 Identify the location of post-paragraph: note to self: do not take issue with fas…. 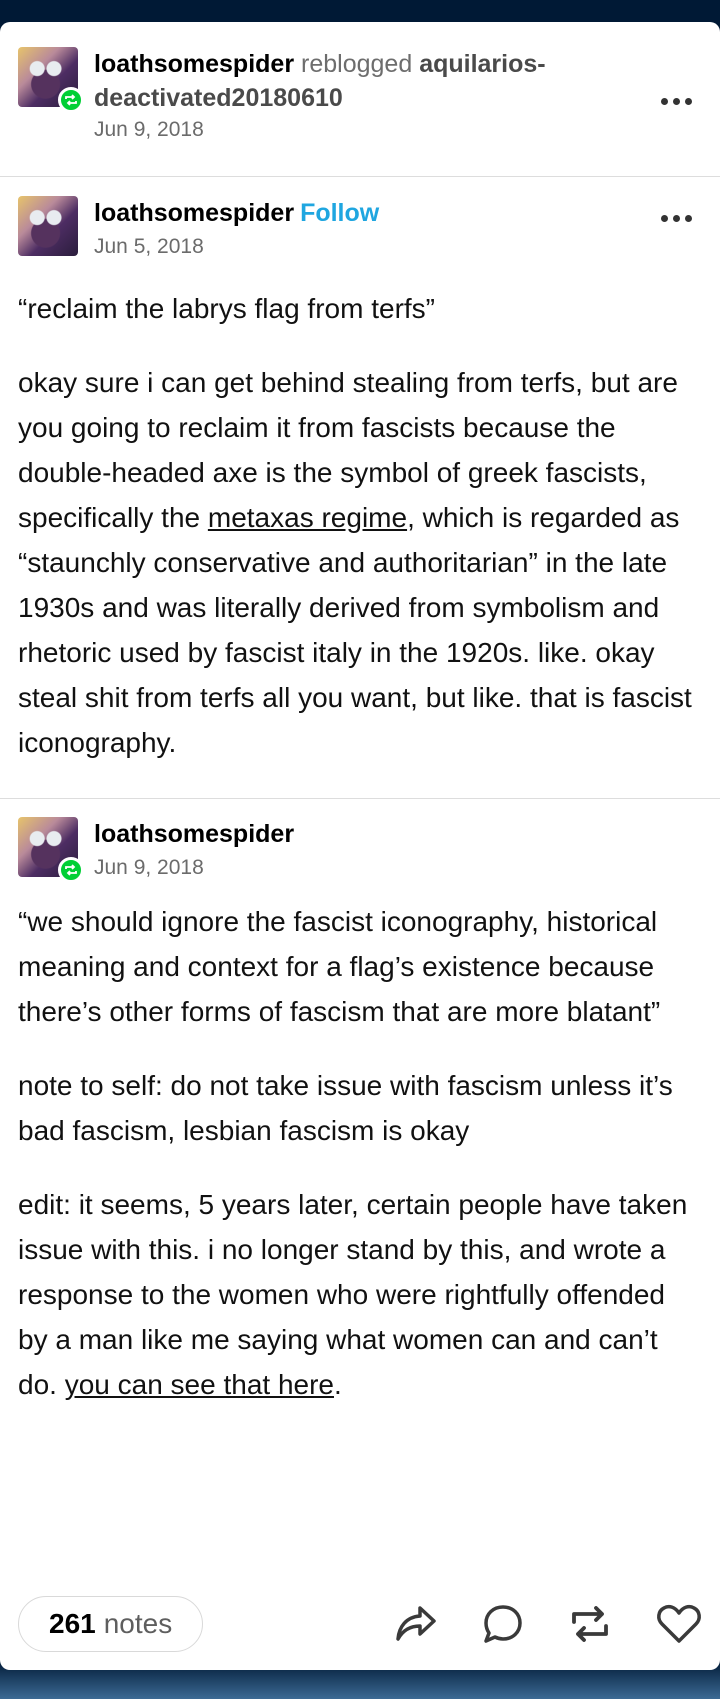
(345, 1108).